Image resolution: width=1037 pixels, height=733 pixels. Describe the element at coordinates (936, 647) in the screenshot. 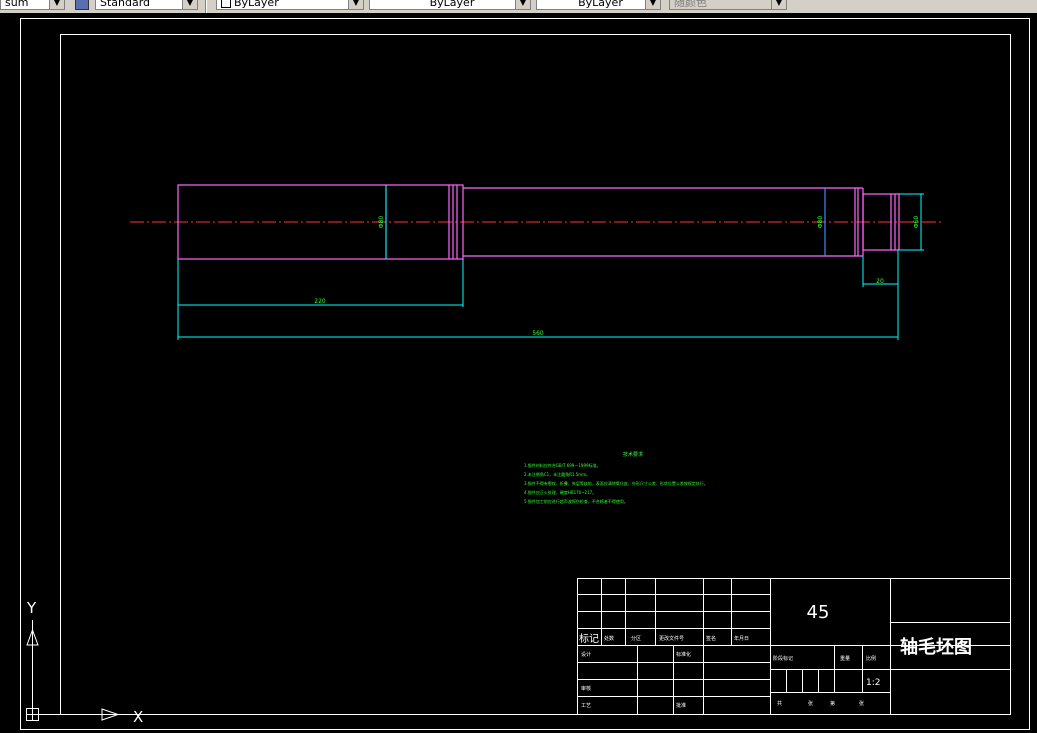

I see `drawing-title: 轴毛坯图` at that location.